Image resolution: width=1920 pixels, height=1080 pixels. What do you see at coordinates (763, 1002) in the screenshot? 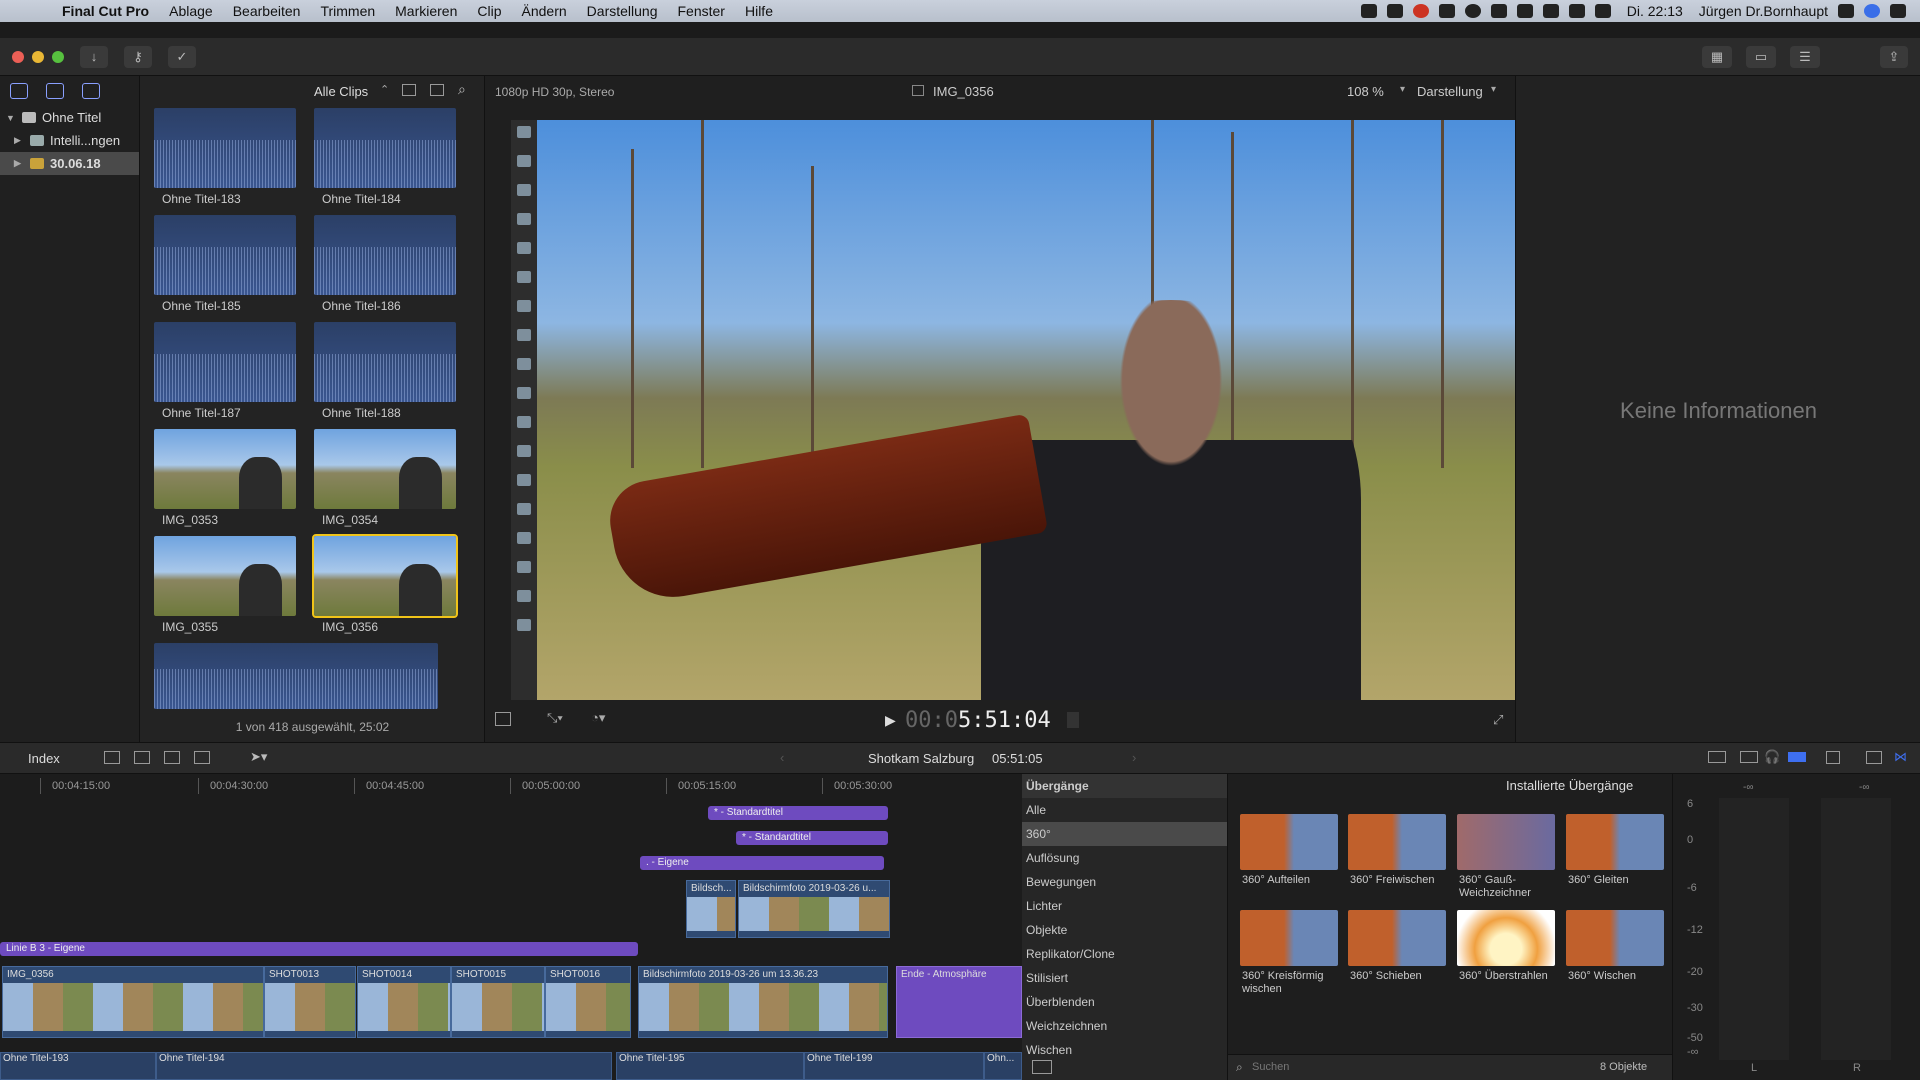
I see `primary-clip: Bildschirmfoto 2019-03-26 um 13.36.23` at bounding box center [763, 1002].